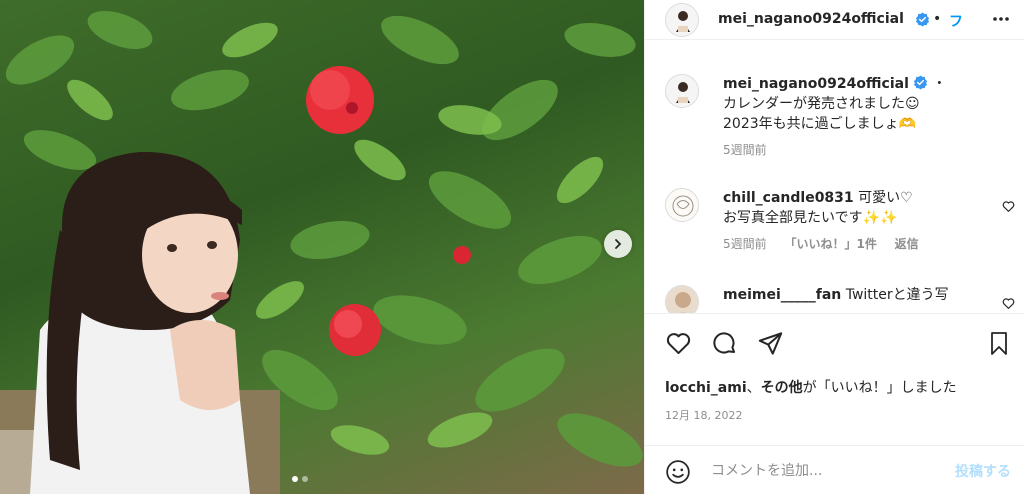  Describe the element at coordinates (788, 198) in the screenshot. I see `comment-username: chill_candle0831` at that location.